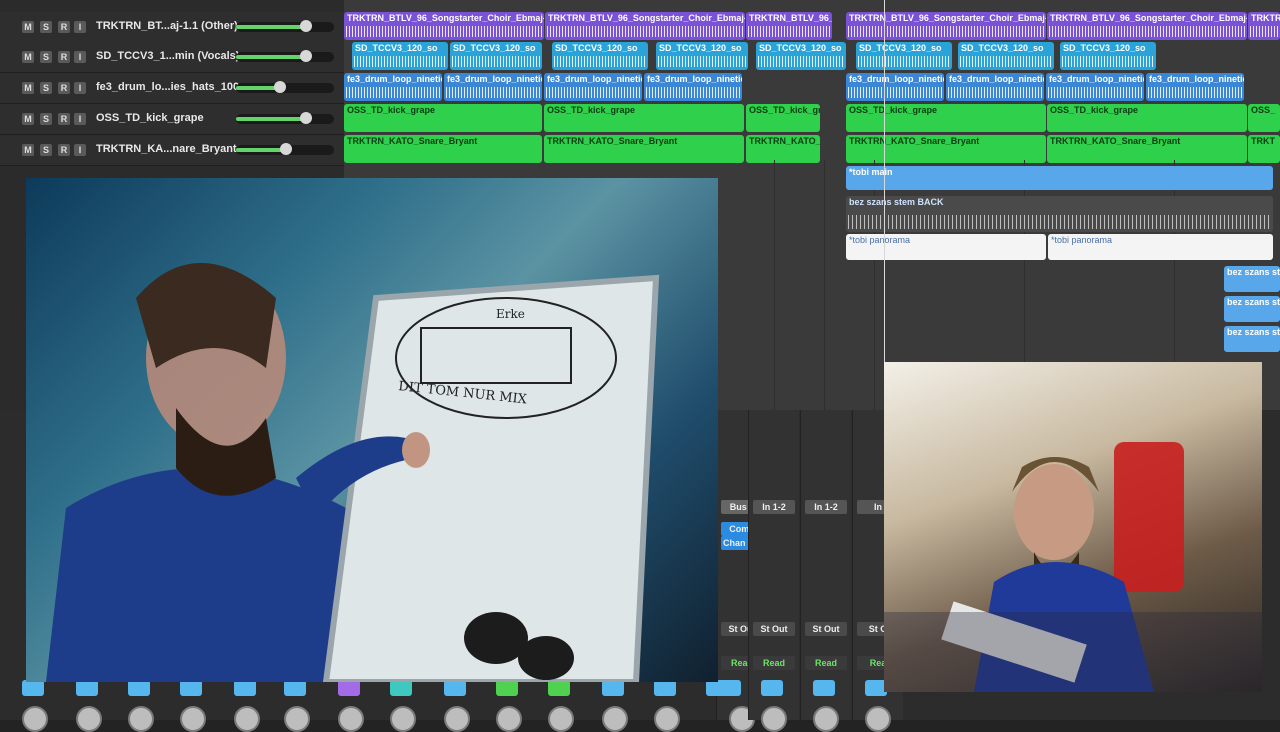 This screenshot has width=1280, height=732. What do you see at coordinates (166, 149) in the screenshot?
I see `track-name: TRKTRN_KA...nare_Bryant` at bounding box center [166, 149].